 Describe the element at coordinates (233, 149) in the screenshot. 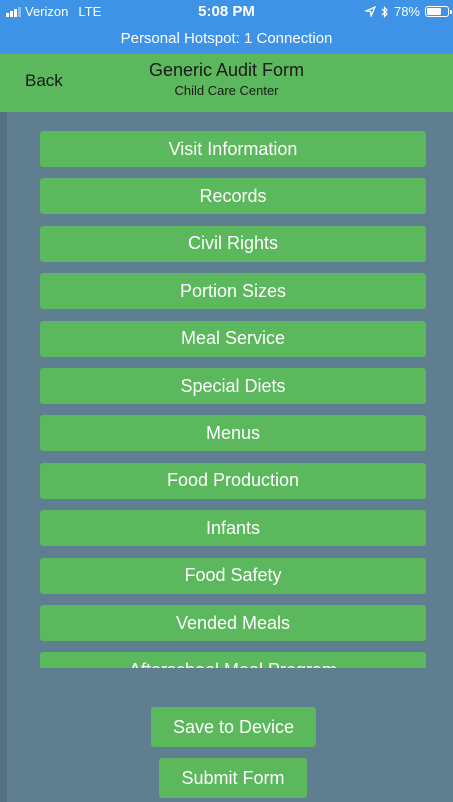

I see `section-button-visit-information: Visit Information` at that location.